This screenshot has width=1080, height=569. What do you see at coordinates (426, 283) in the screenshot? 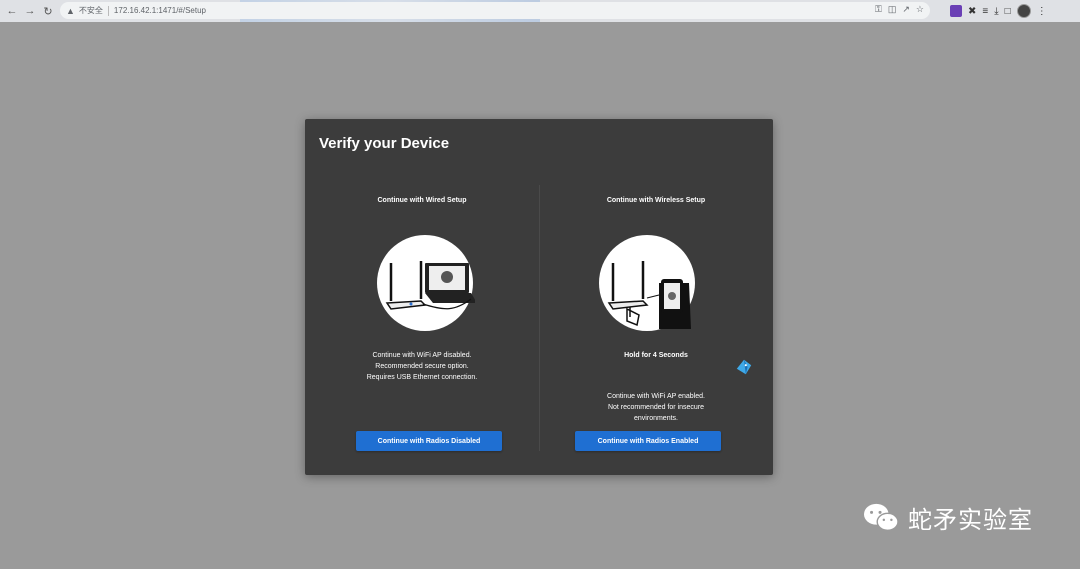
I see `router-laptop-illustration` at bounding box center [426, 283].